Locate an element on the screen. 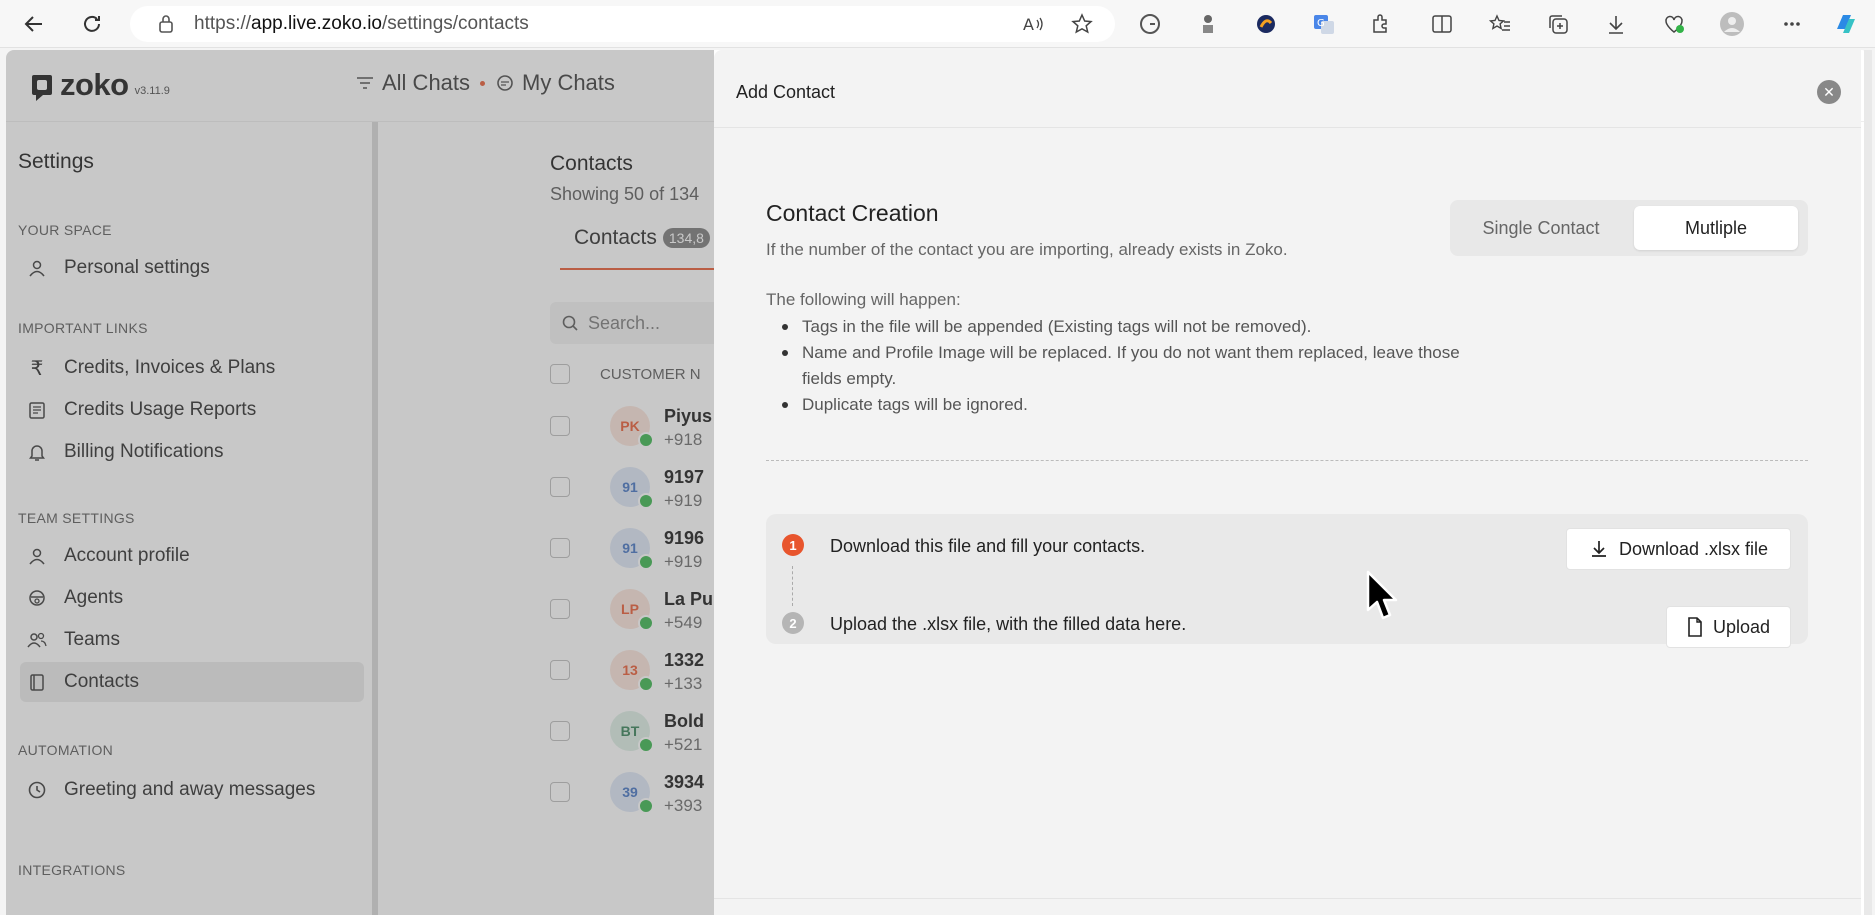 The image size is (1875, 915). svg-text: A is located at coordinates (1028, 24).